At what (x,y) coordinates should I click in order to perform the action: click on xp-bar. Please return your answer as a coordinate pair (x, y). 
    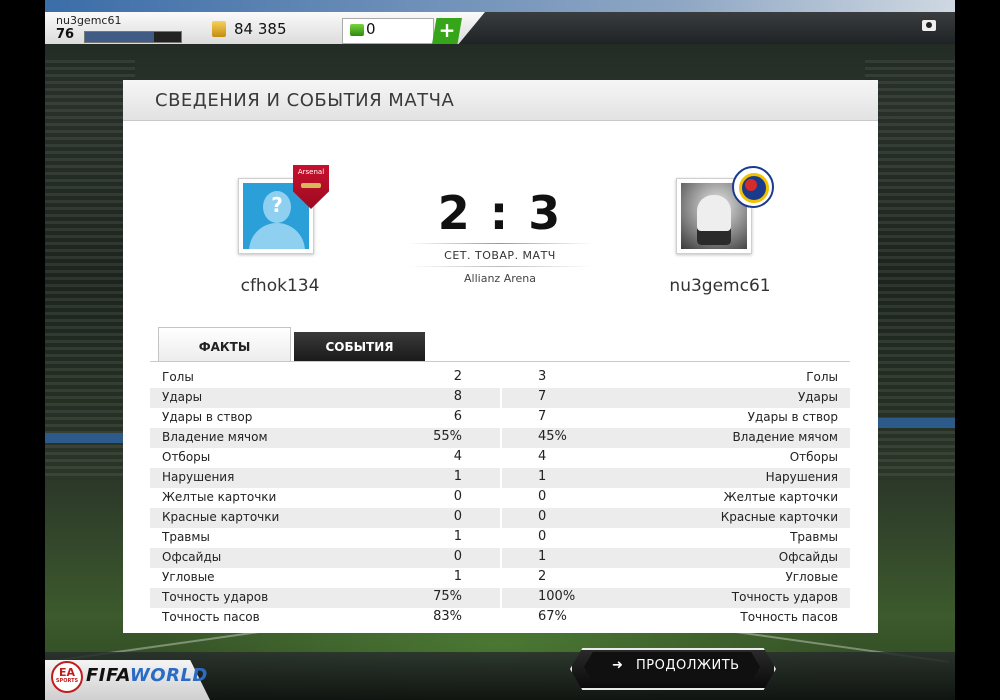
    Looking at the image, I should click on (133, 37).